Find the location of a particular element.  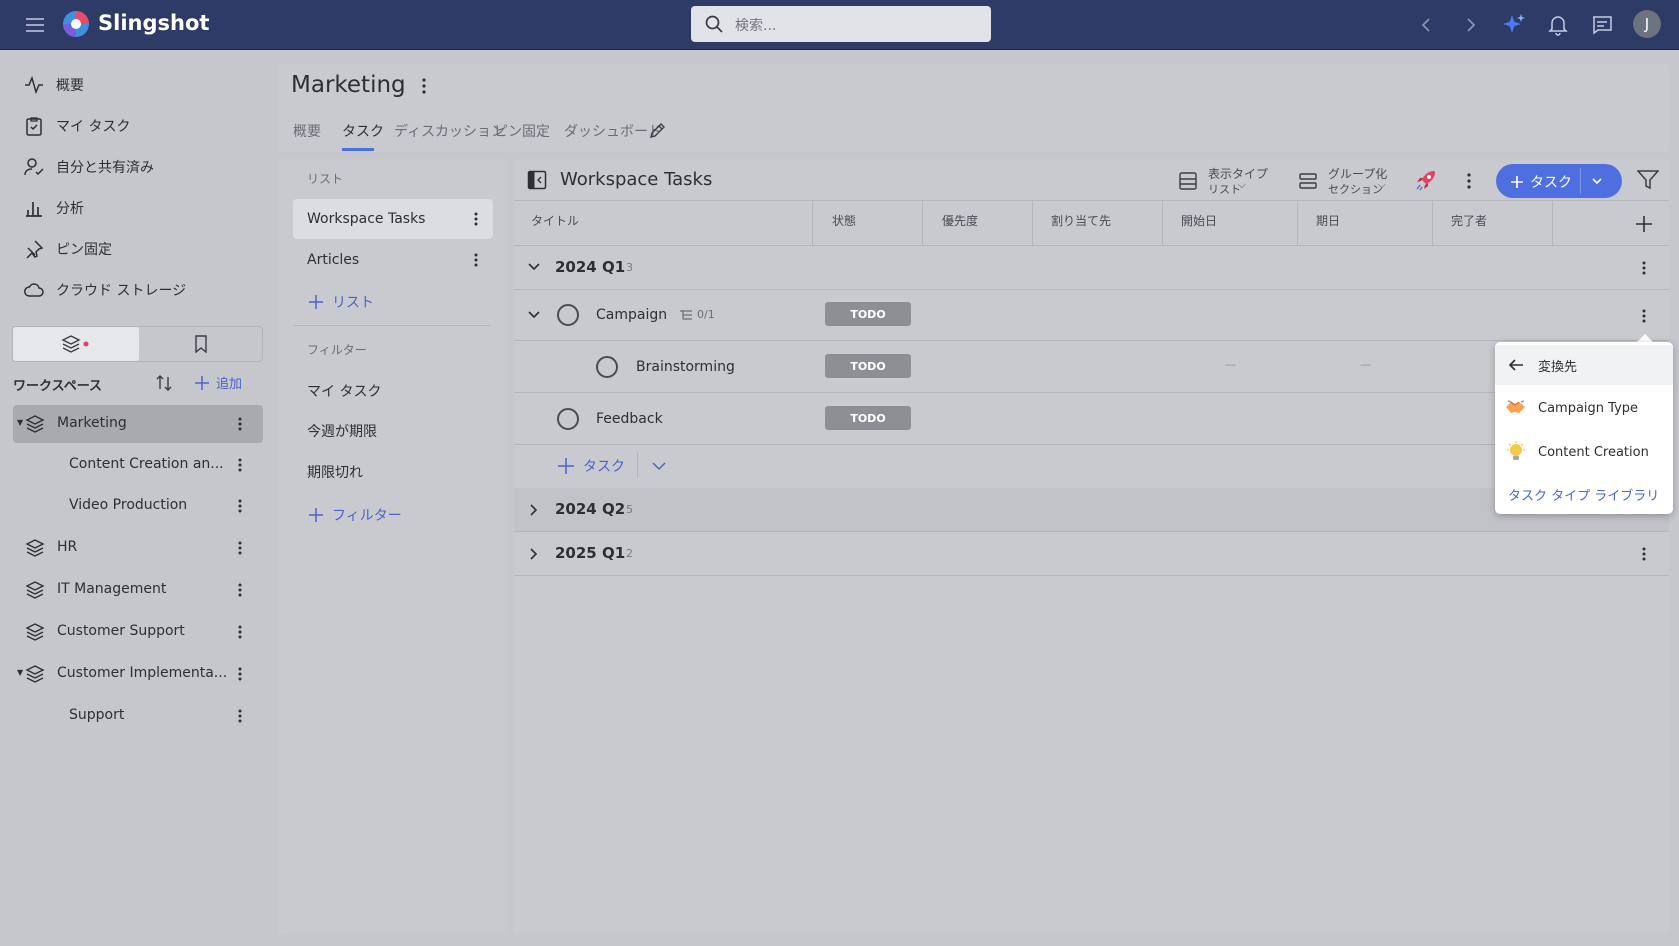

due-date-value: — is located at coordinates (1365, 364).